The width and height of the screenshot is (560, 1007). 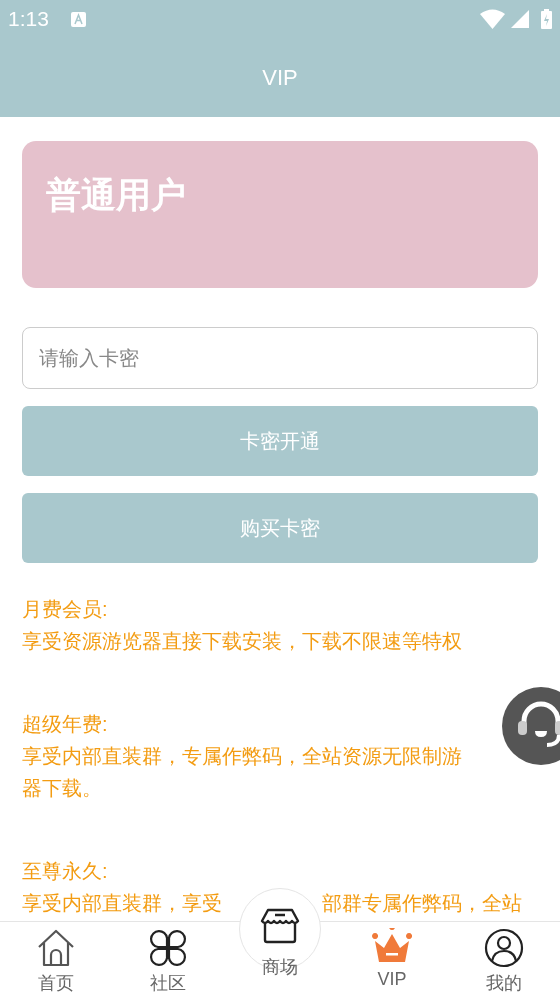 I want to click on nav-tab: 社区, so click(x=168, y=964).